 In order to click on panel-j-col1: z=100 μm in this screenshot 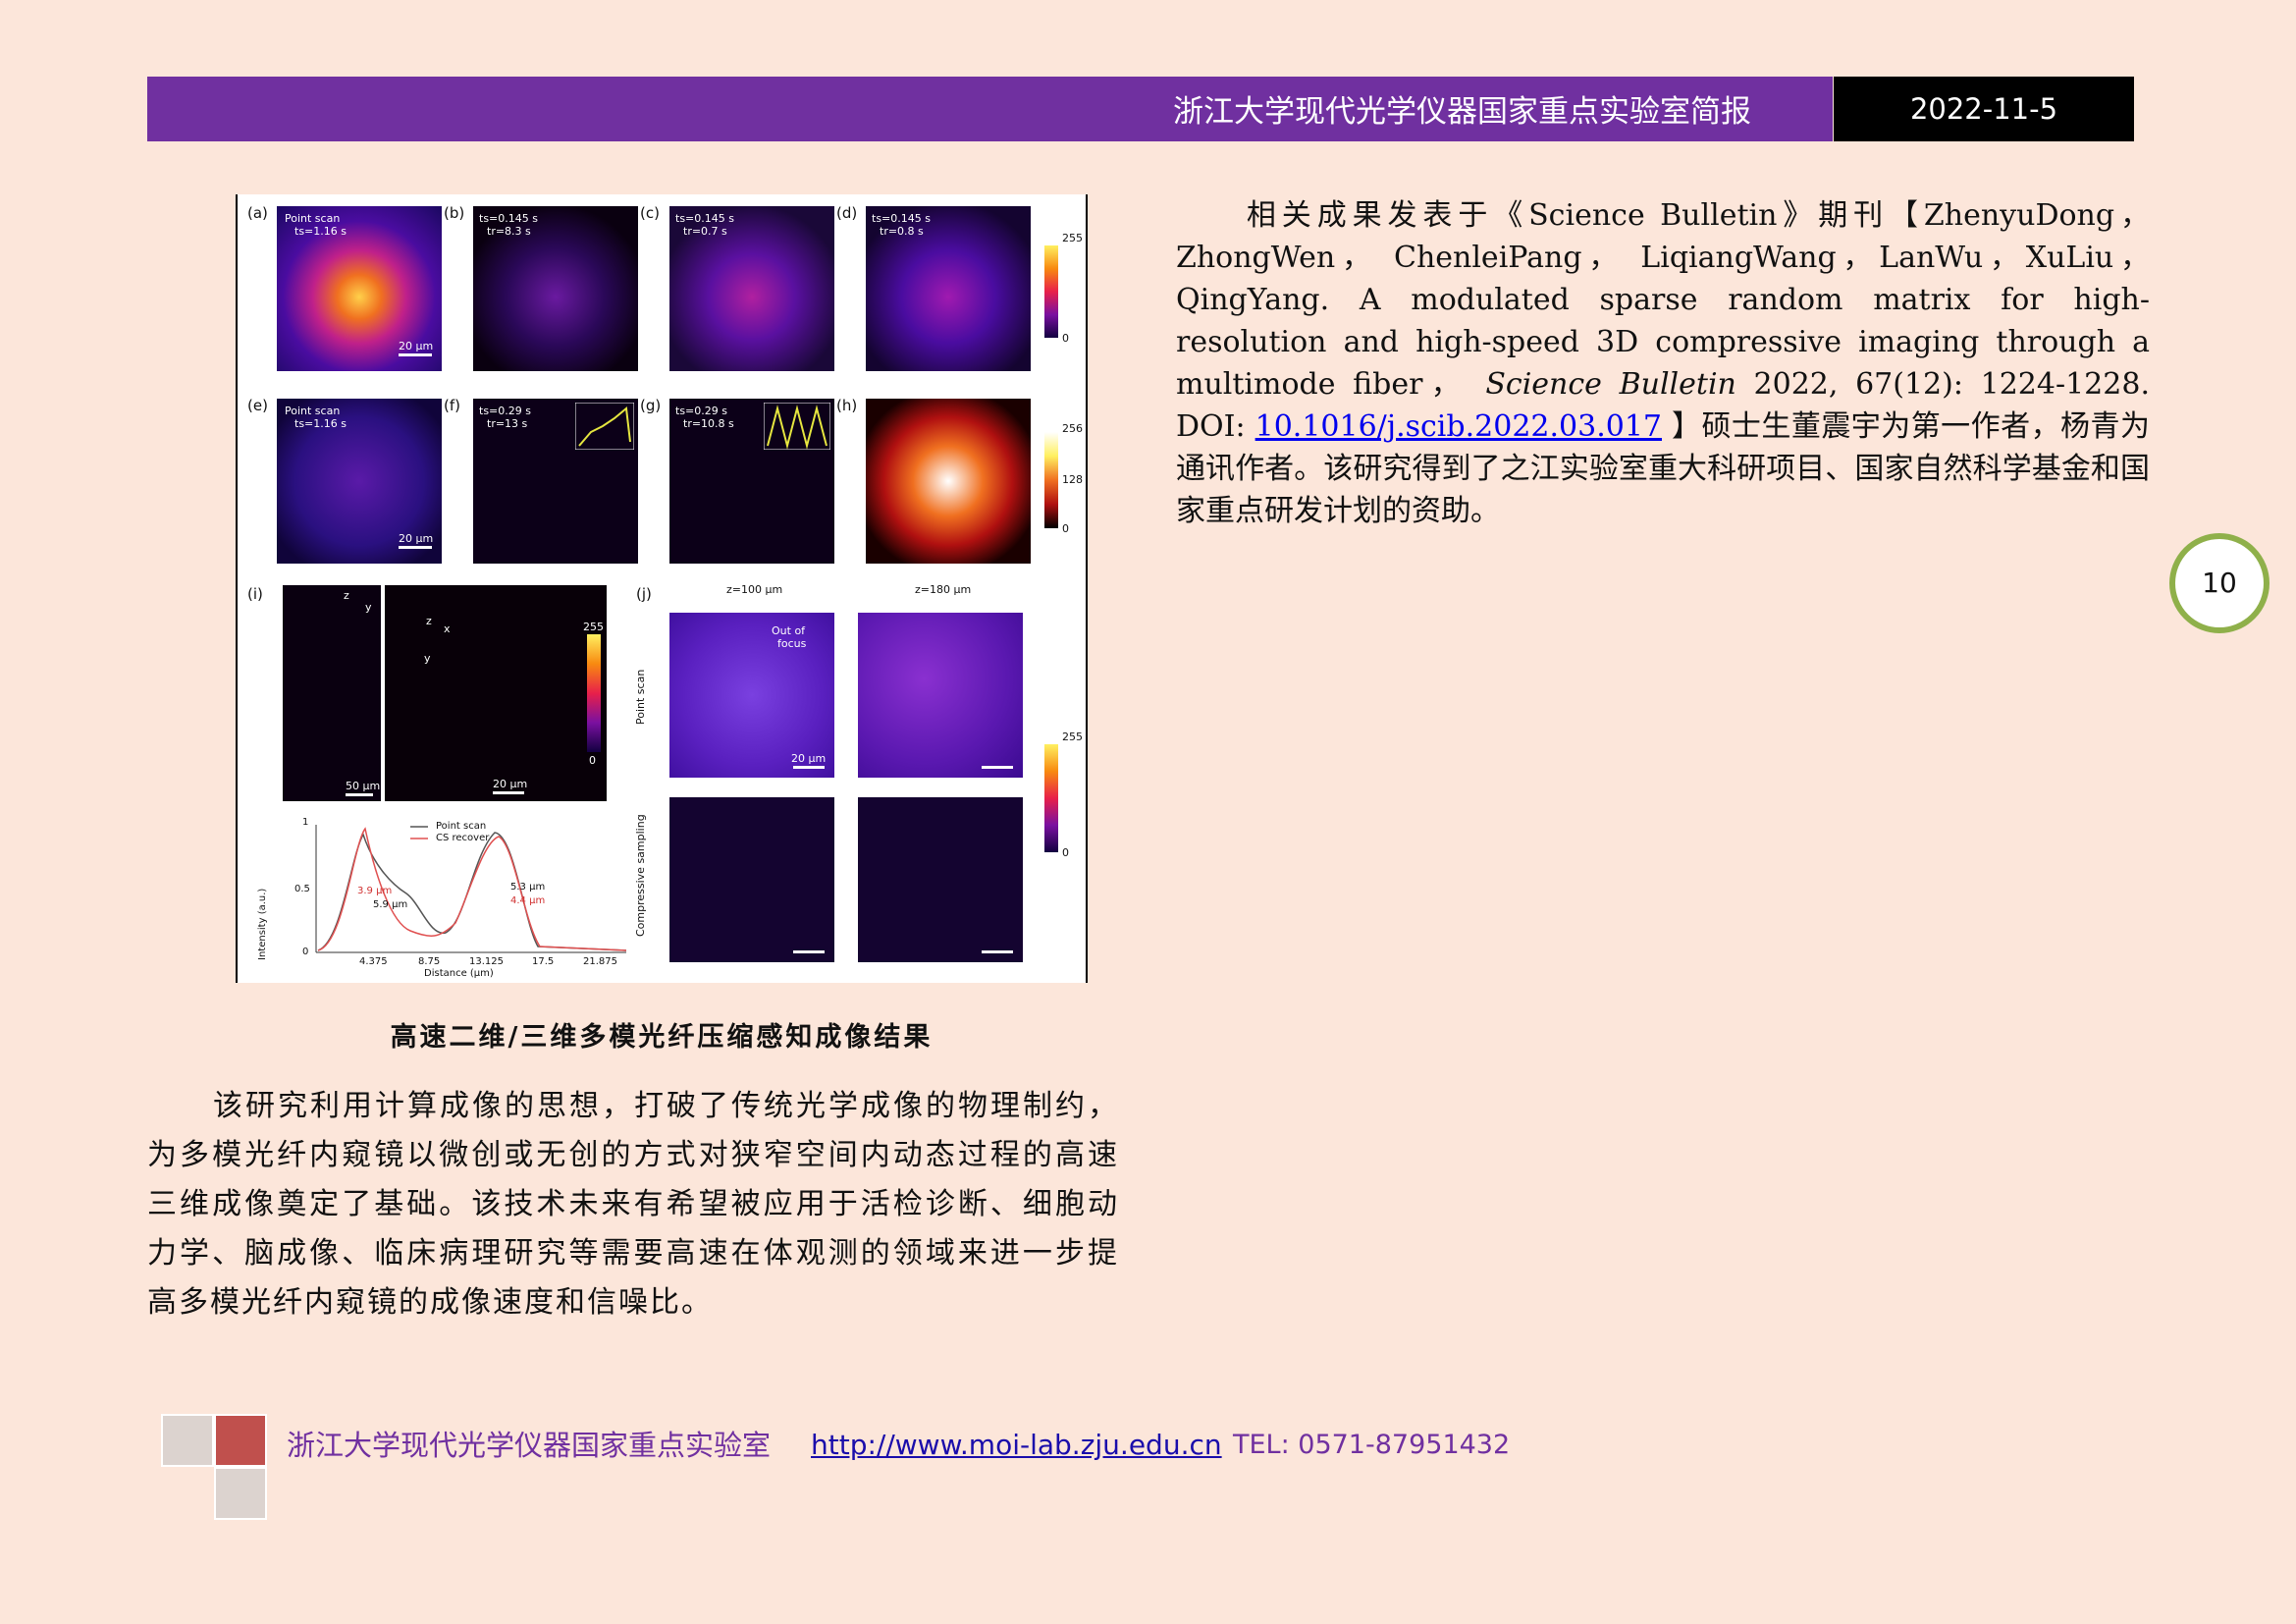, I will do `click(754, 589)`.